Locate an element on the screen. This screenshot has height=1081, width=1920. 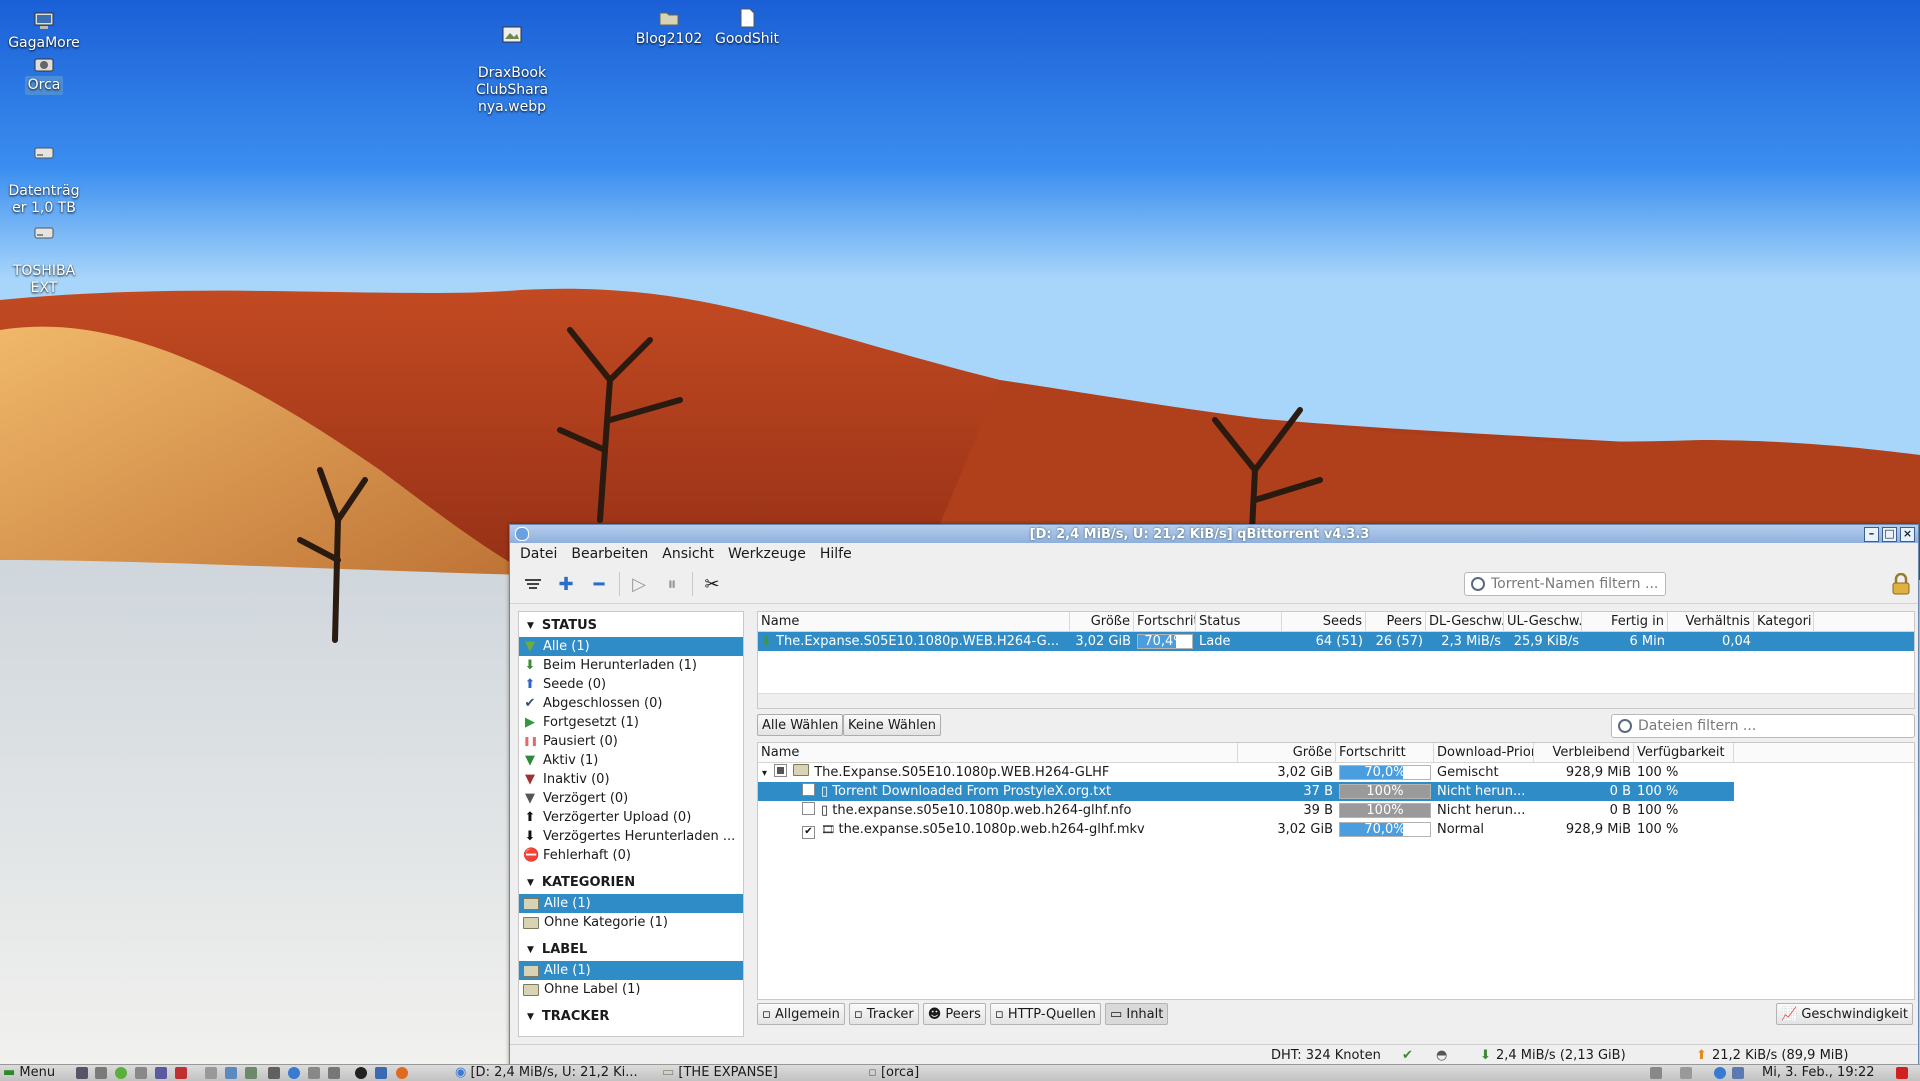
download-speed-status: 2,4 MiB/s (2,13 GiB) is located at coordinates (1561, 1055).